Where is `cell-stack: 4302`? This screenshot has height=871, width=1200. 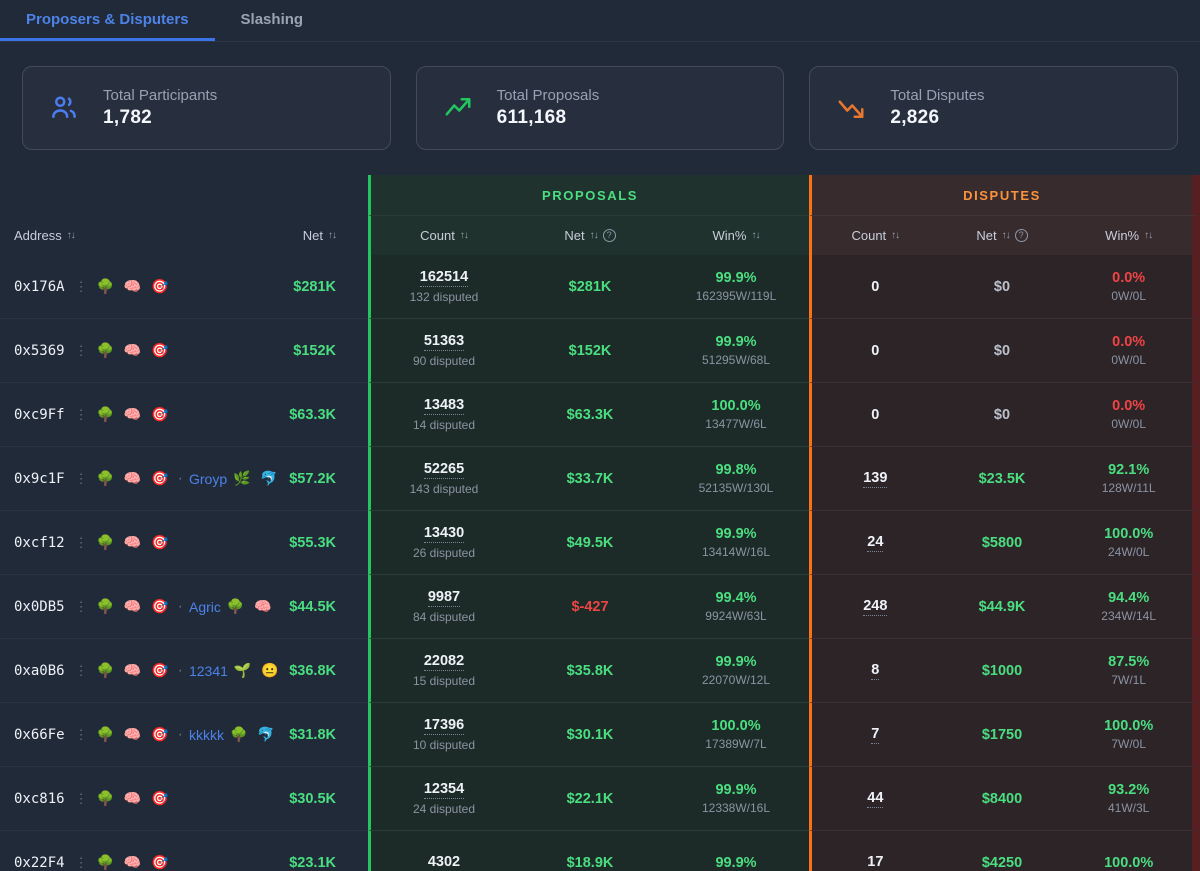 cell-stack: 4302 is located at coordinates (444, 851).